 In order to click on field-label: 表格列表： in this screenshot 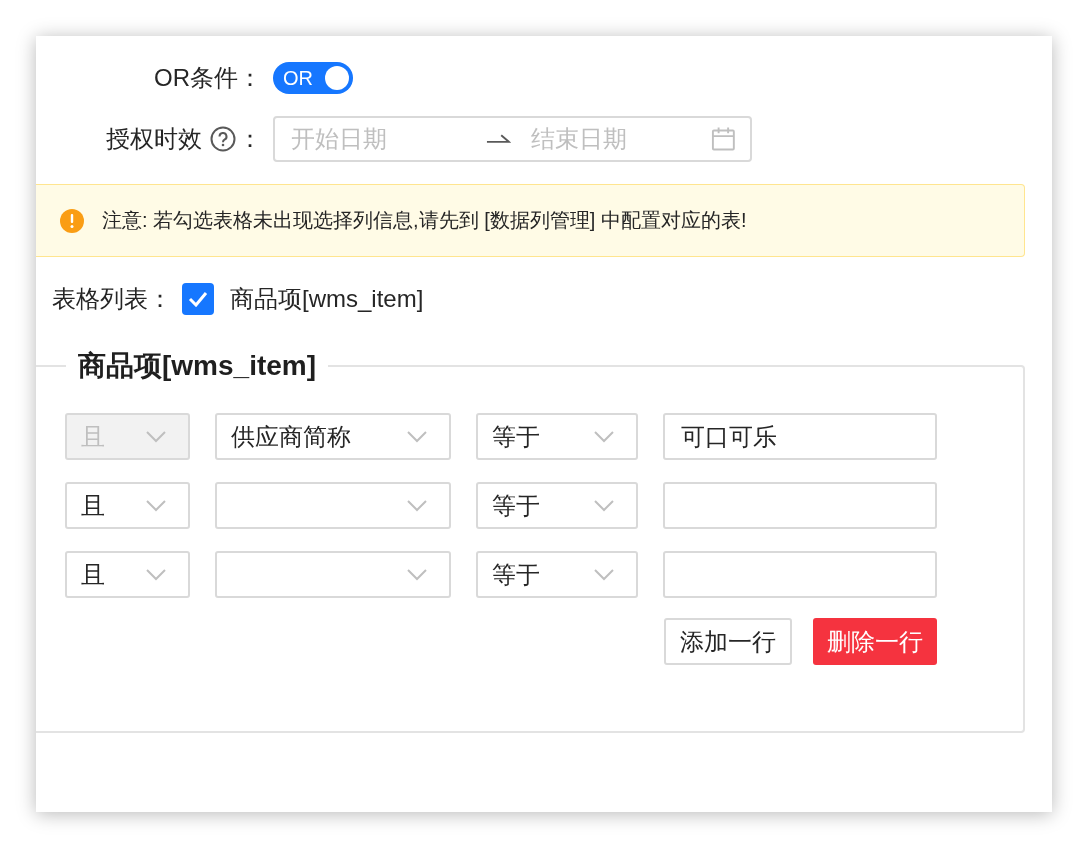, I will do `click(112, 299)`.